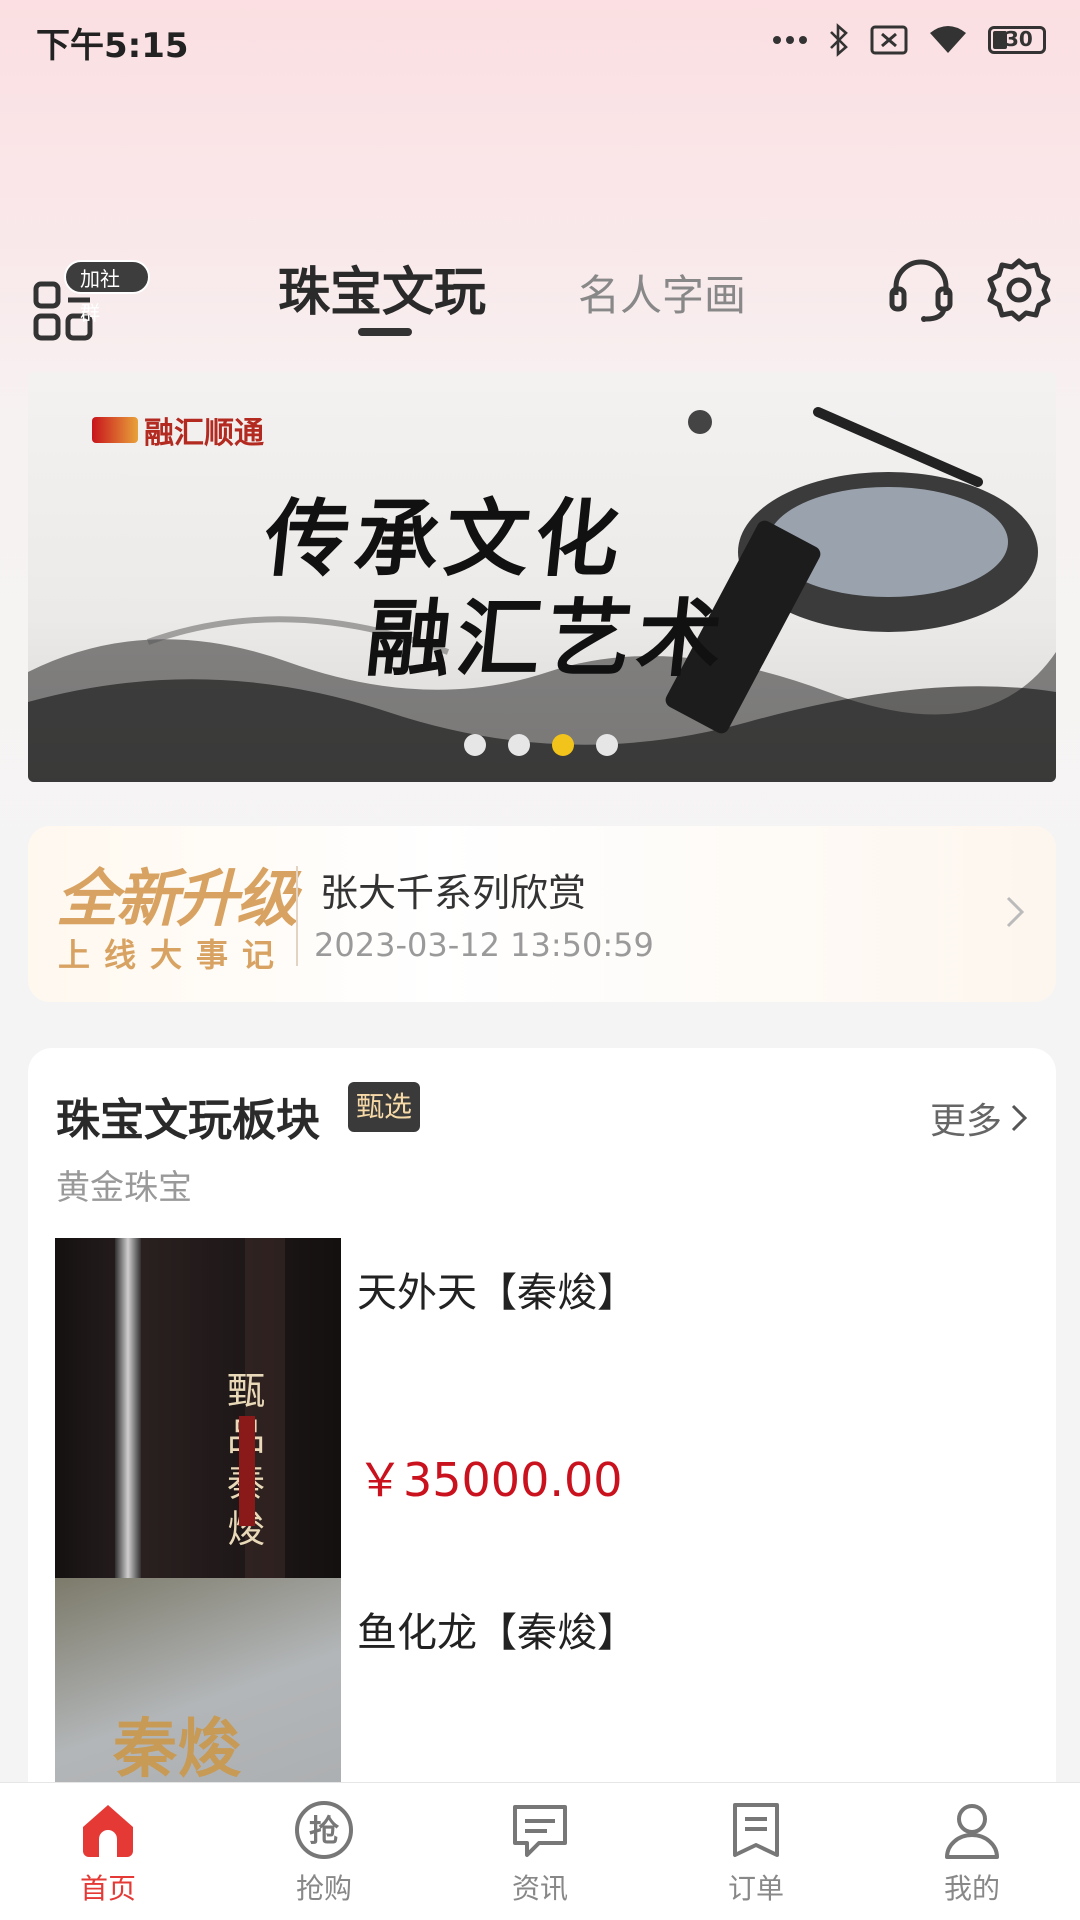  What do you see at coordinates (323, 1888) in the screenshot?
I see `nav-label: 抢购` at bounding box center [323, 1888].